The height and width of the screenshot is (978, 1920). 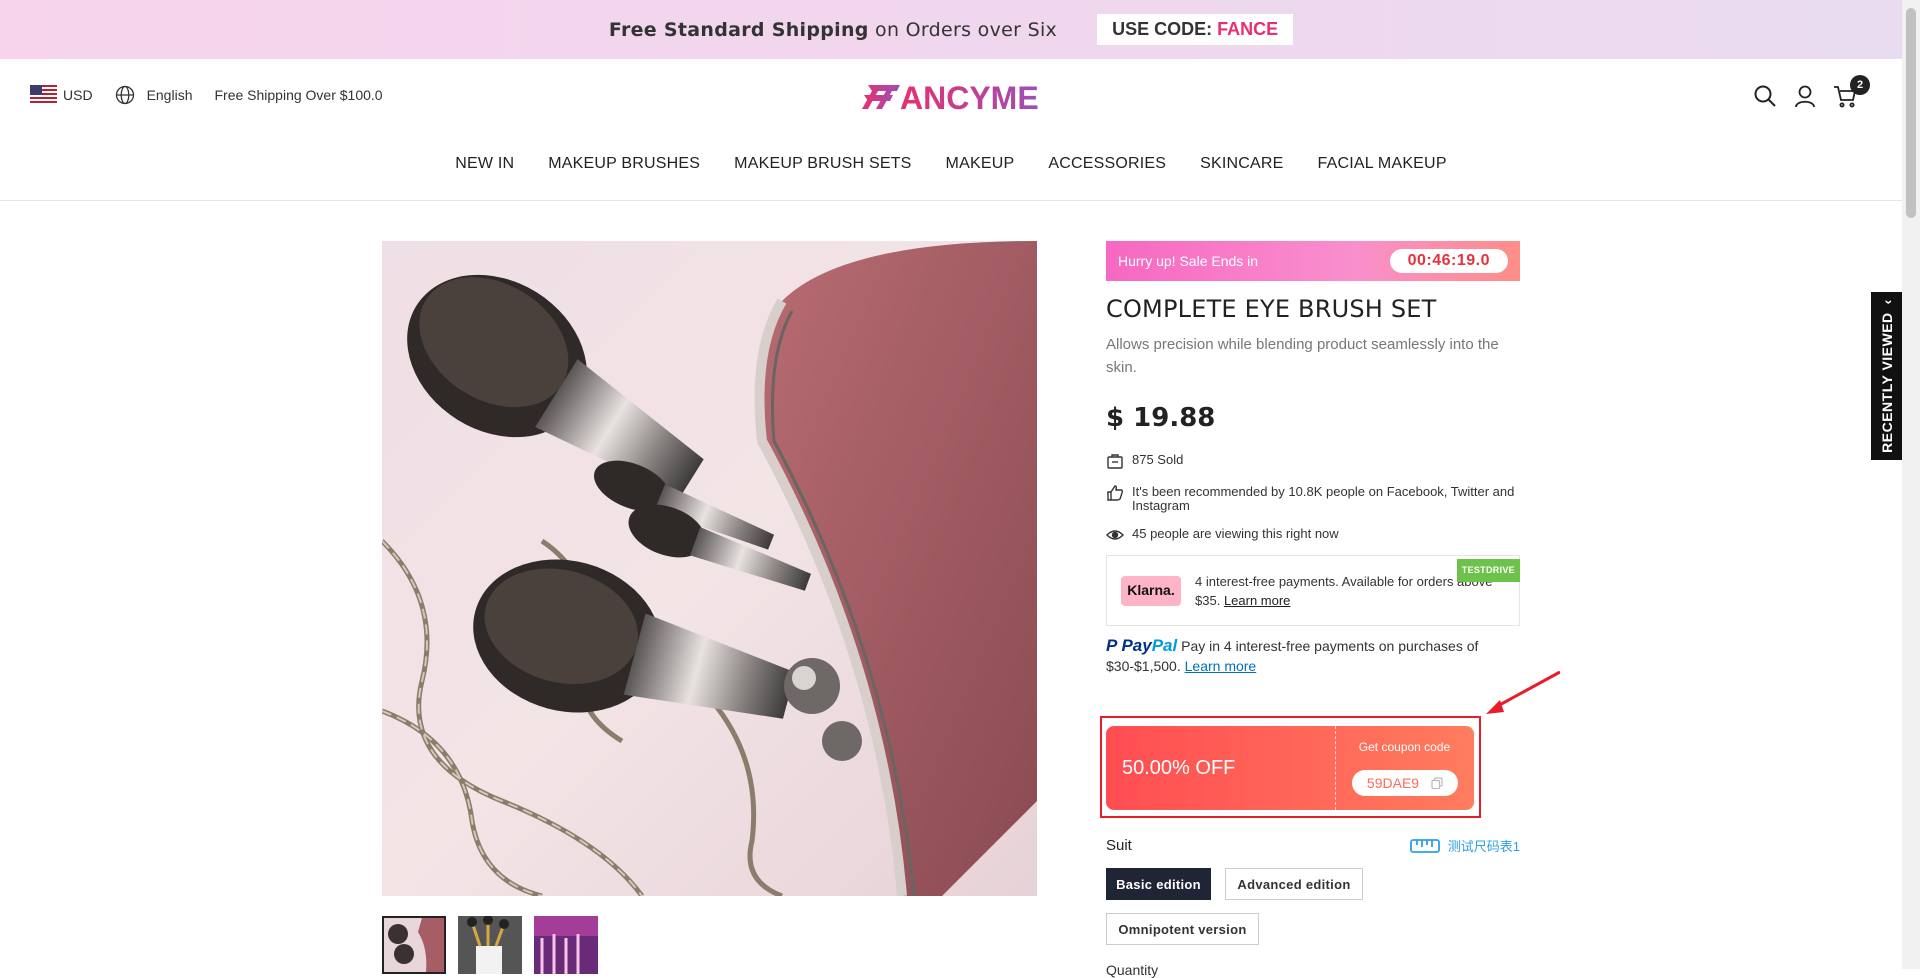 I want to click on size-chart-link: 测试尺码表1, so click(x=1464, y=845).